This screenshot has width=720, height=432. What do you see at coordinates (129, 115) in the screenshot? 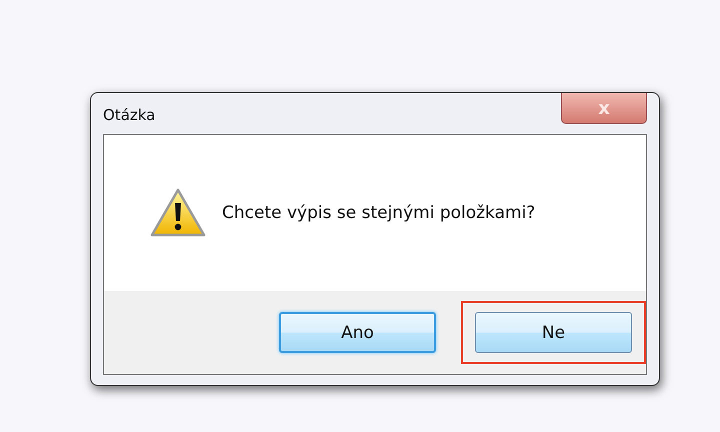
I see `window-title: Otázka` at bounding box center [129, 115].